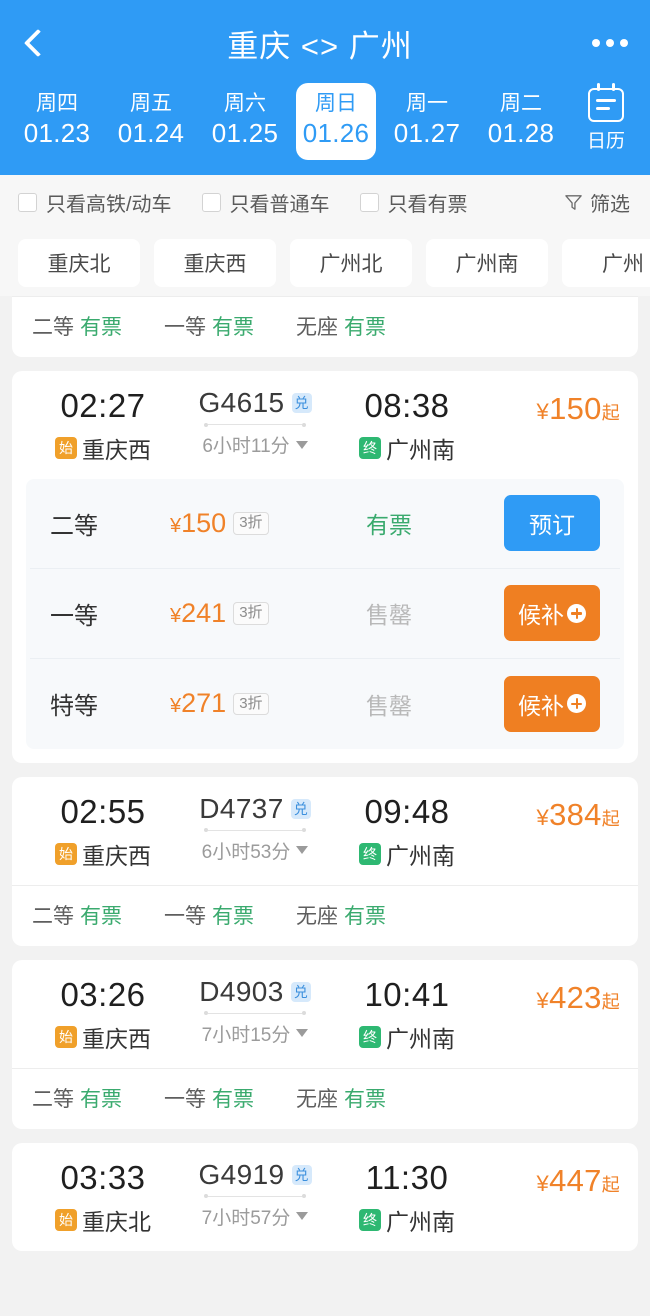 Image resolution: width=650 pixels, height=1316 pixels. What do you see at coordinates (185, 327) in the screenshot?
I see `seat-class-label: 一等` at bounding box center [185, 327].